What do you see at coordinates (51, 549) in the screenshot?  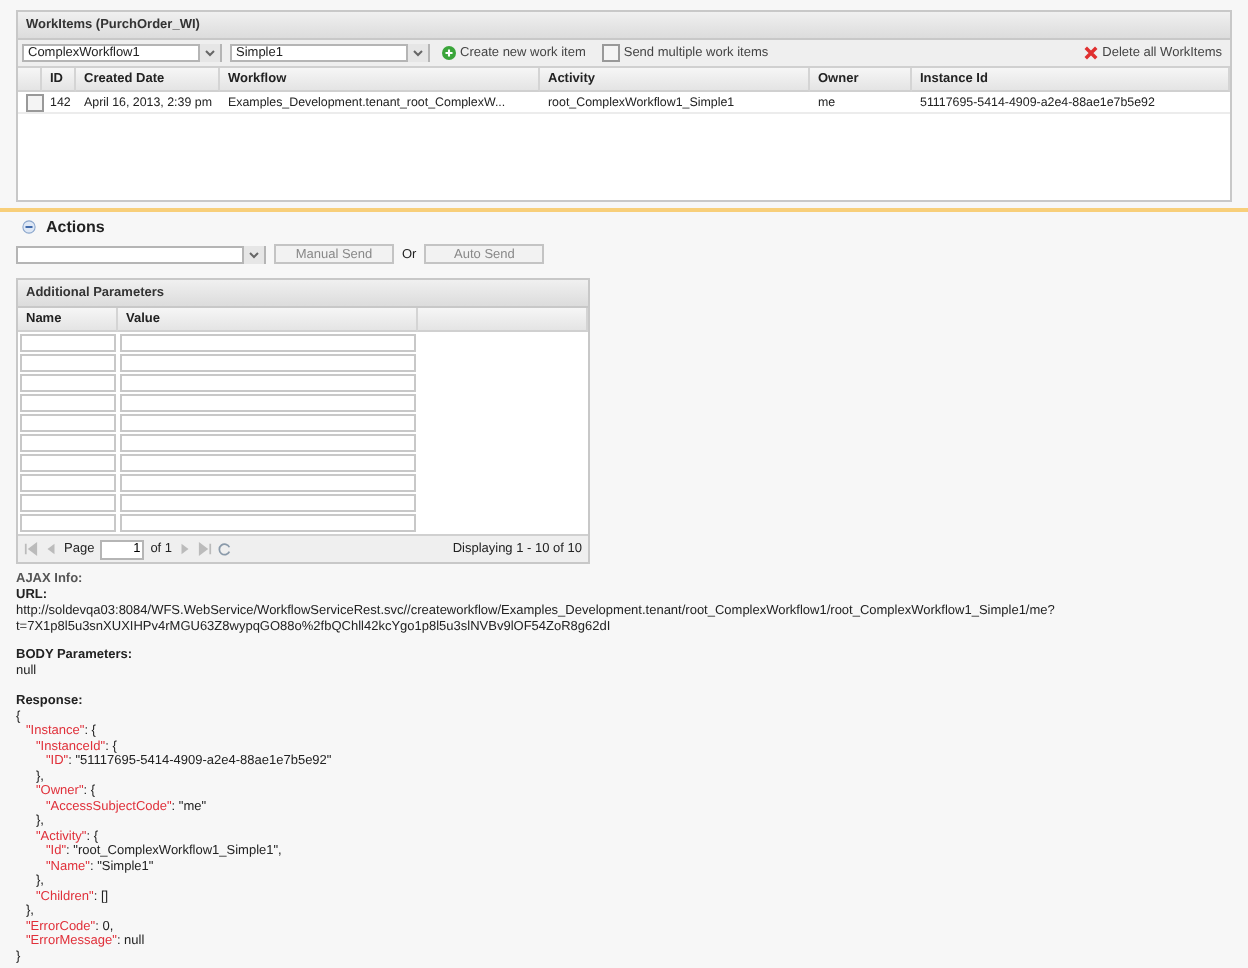 I see `previous-page-icon` at bounding box center [51, 549].